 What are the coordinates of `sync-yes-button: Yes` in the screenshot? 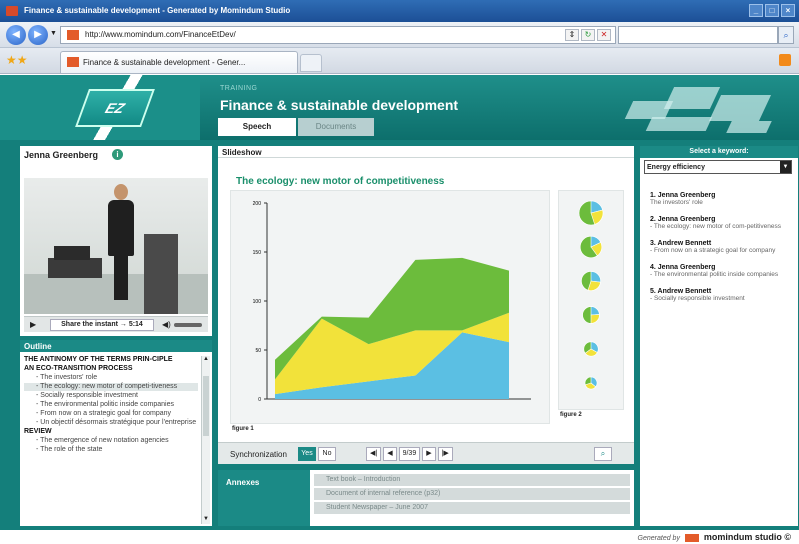 It's located at (307, 454).